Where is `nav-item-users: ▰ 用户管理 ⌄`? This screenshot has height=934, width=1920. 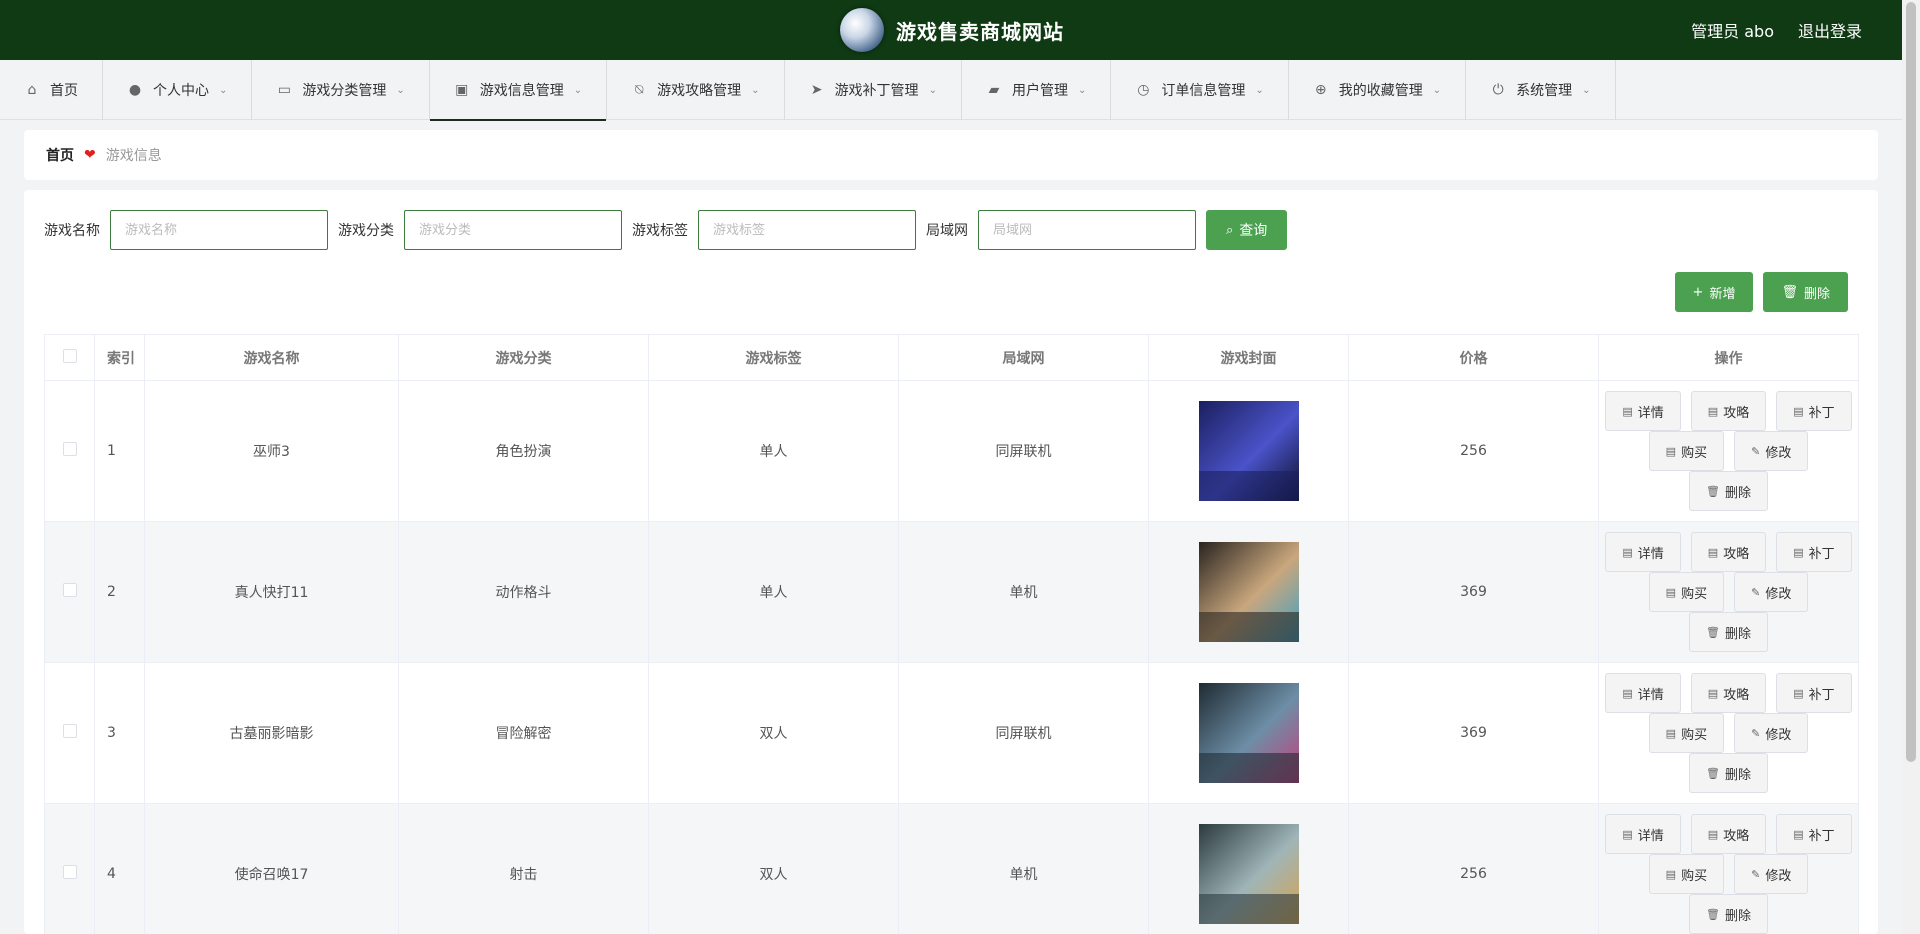 nav-item-users: ▰ 用户管理 ⌄ is located at coordinates (1037, 90).